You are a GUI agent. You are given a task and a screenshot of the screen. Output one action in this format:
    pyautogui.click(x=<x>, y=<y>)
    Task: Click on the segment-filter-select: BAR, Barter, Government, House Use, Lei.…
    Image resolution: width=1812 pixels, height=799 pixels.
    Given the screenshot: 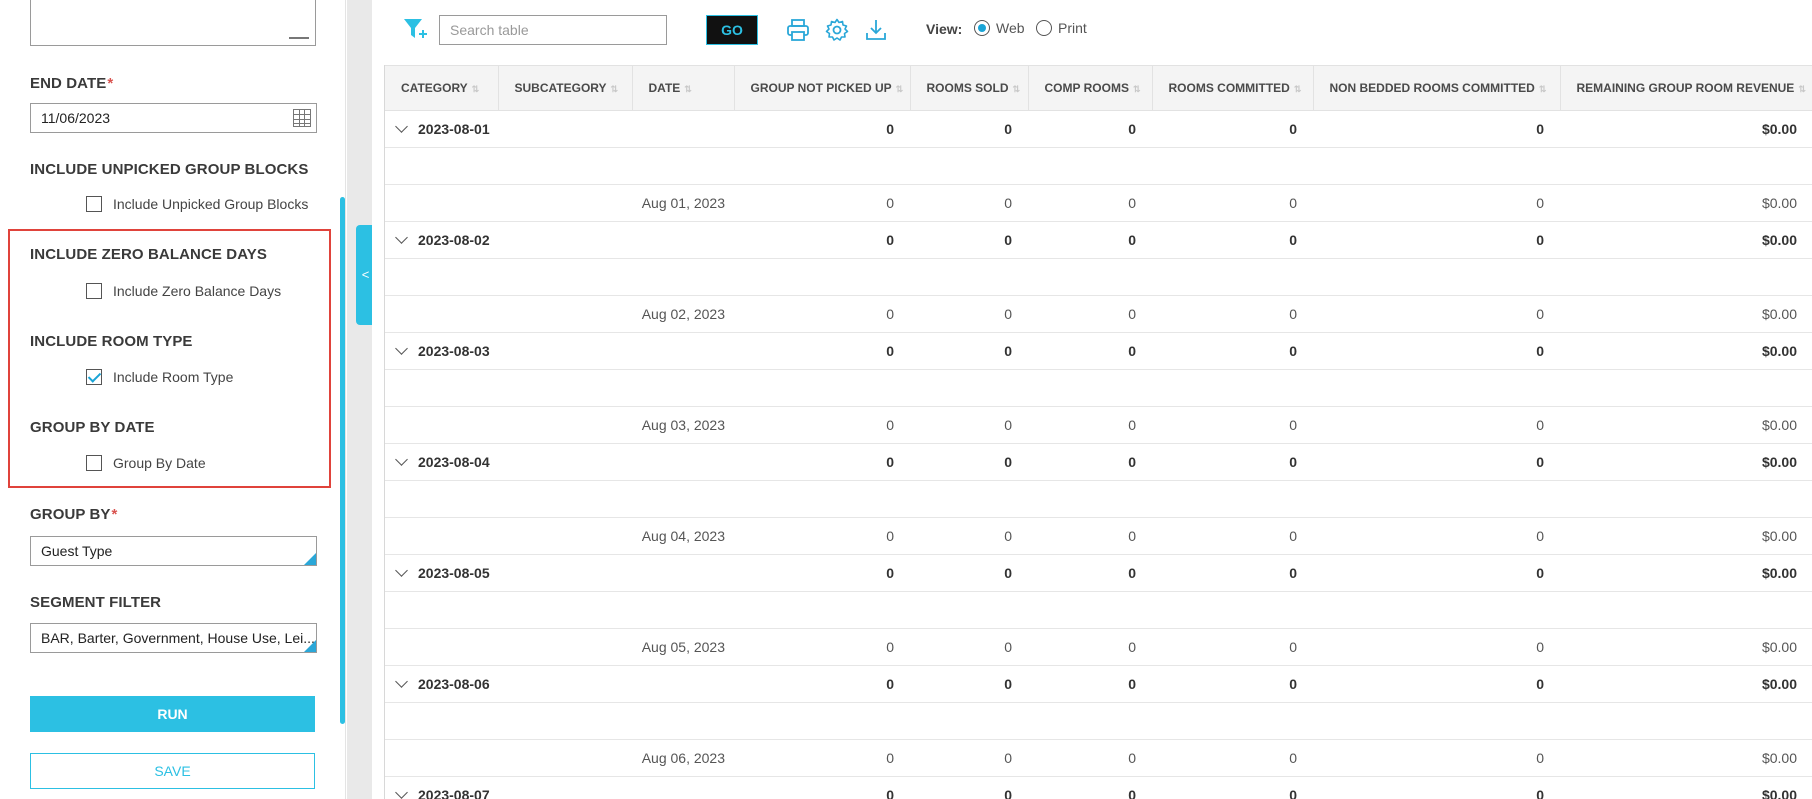 What is the action you would take?
    pyautogui.click(x=173, y=638)
    